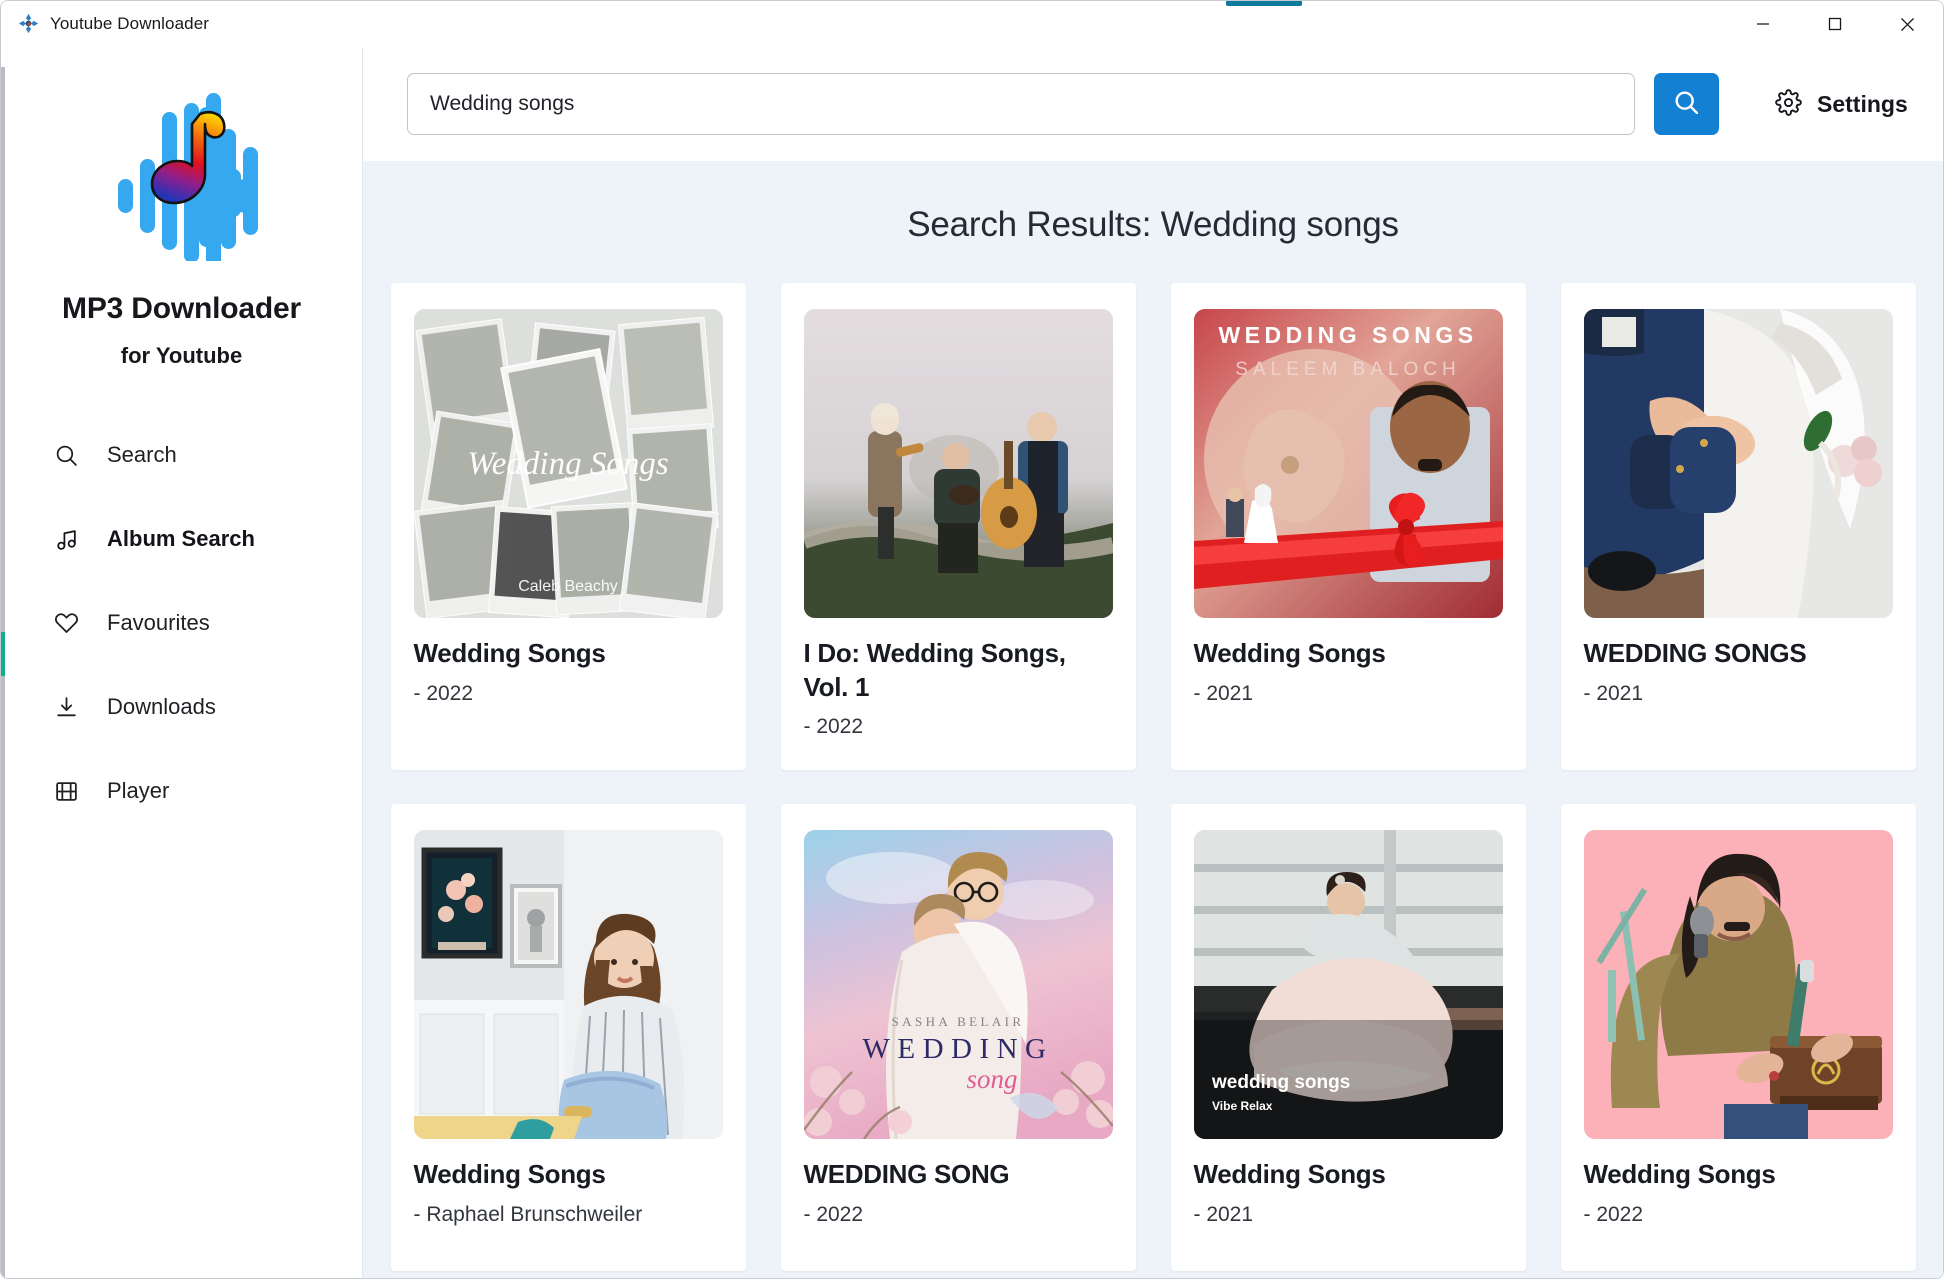  I want to click on sidebar-item-label: Search, so click(142, 454).